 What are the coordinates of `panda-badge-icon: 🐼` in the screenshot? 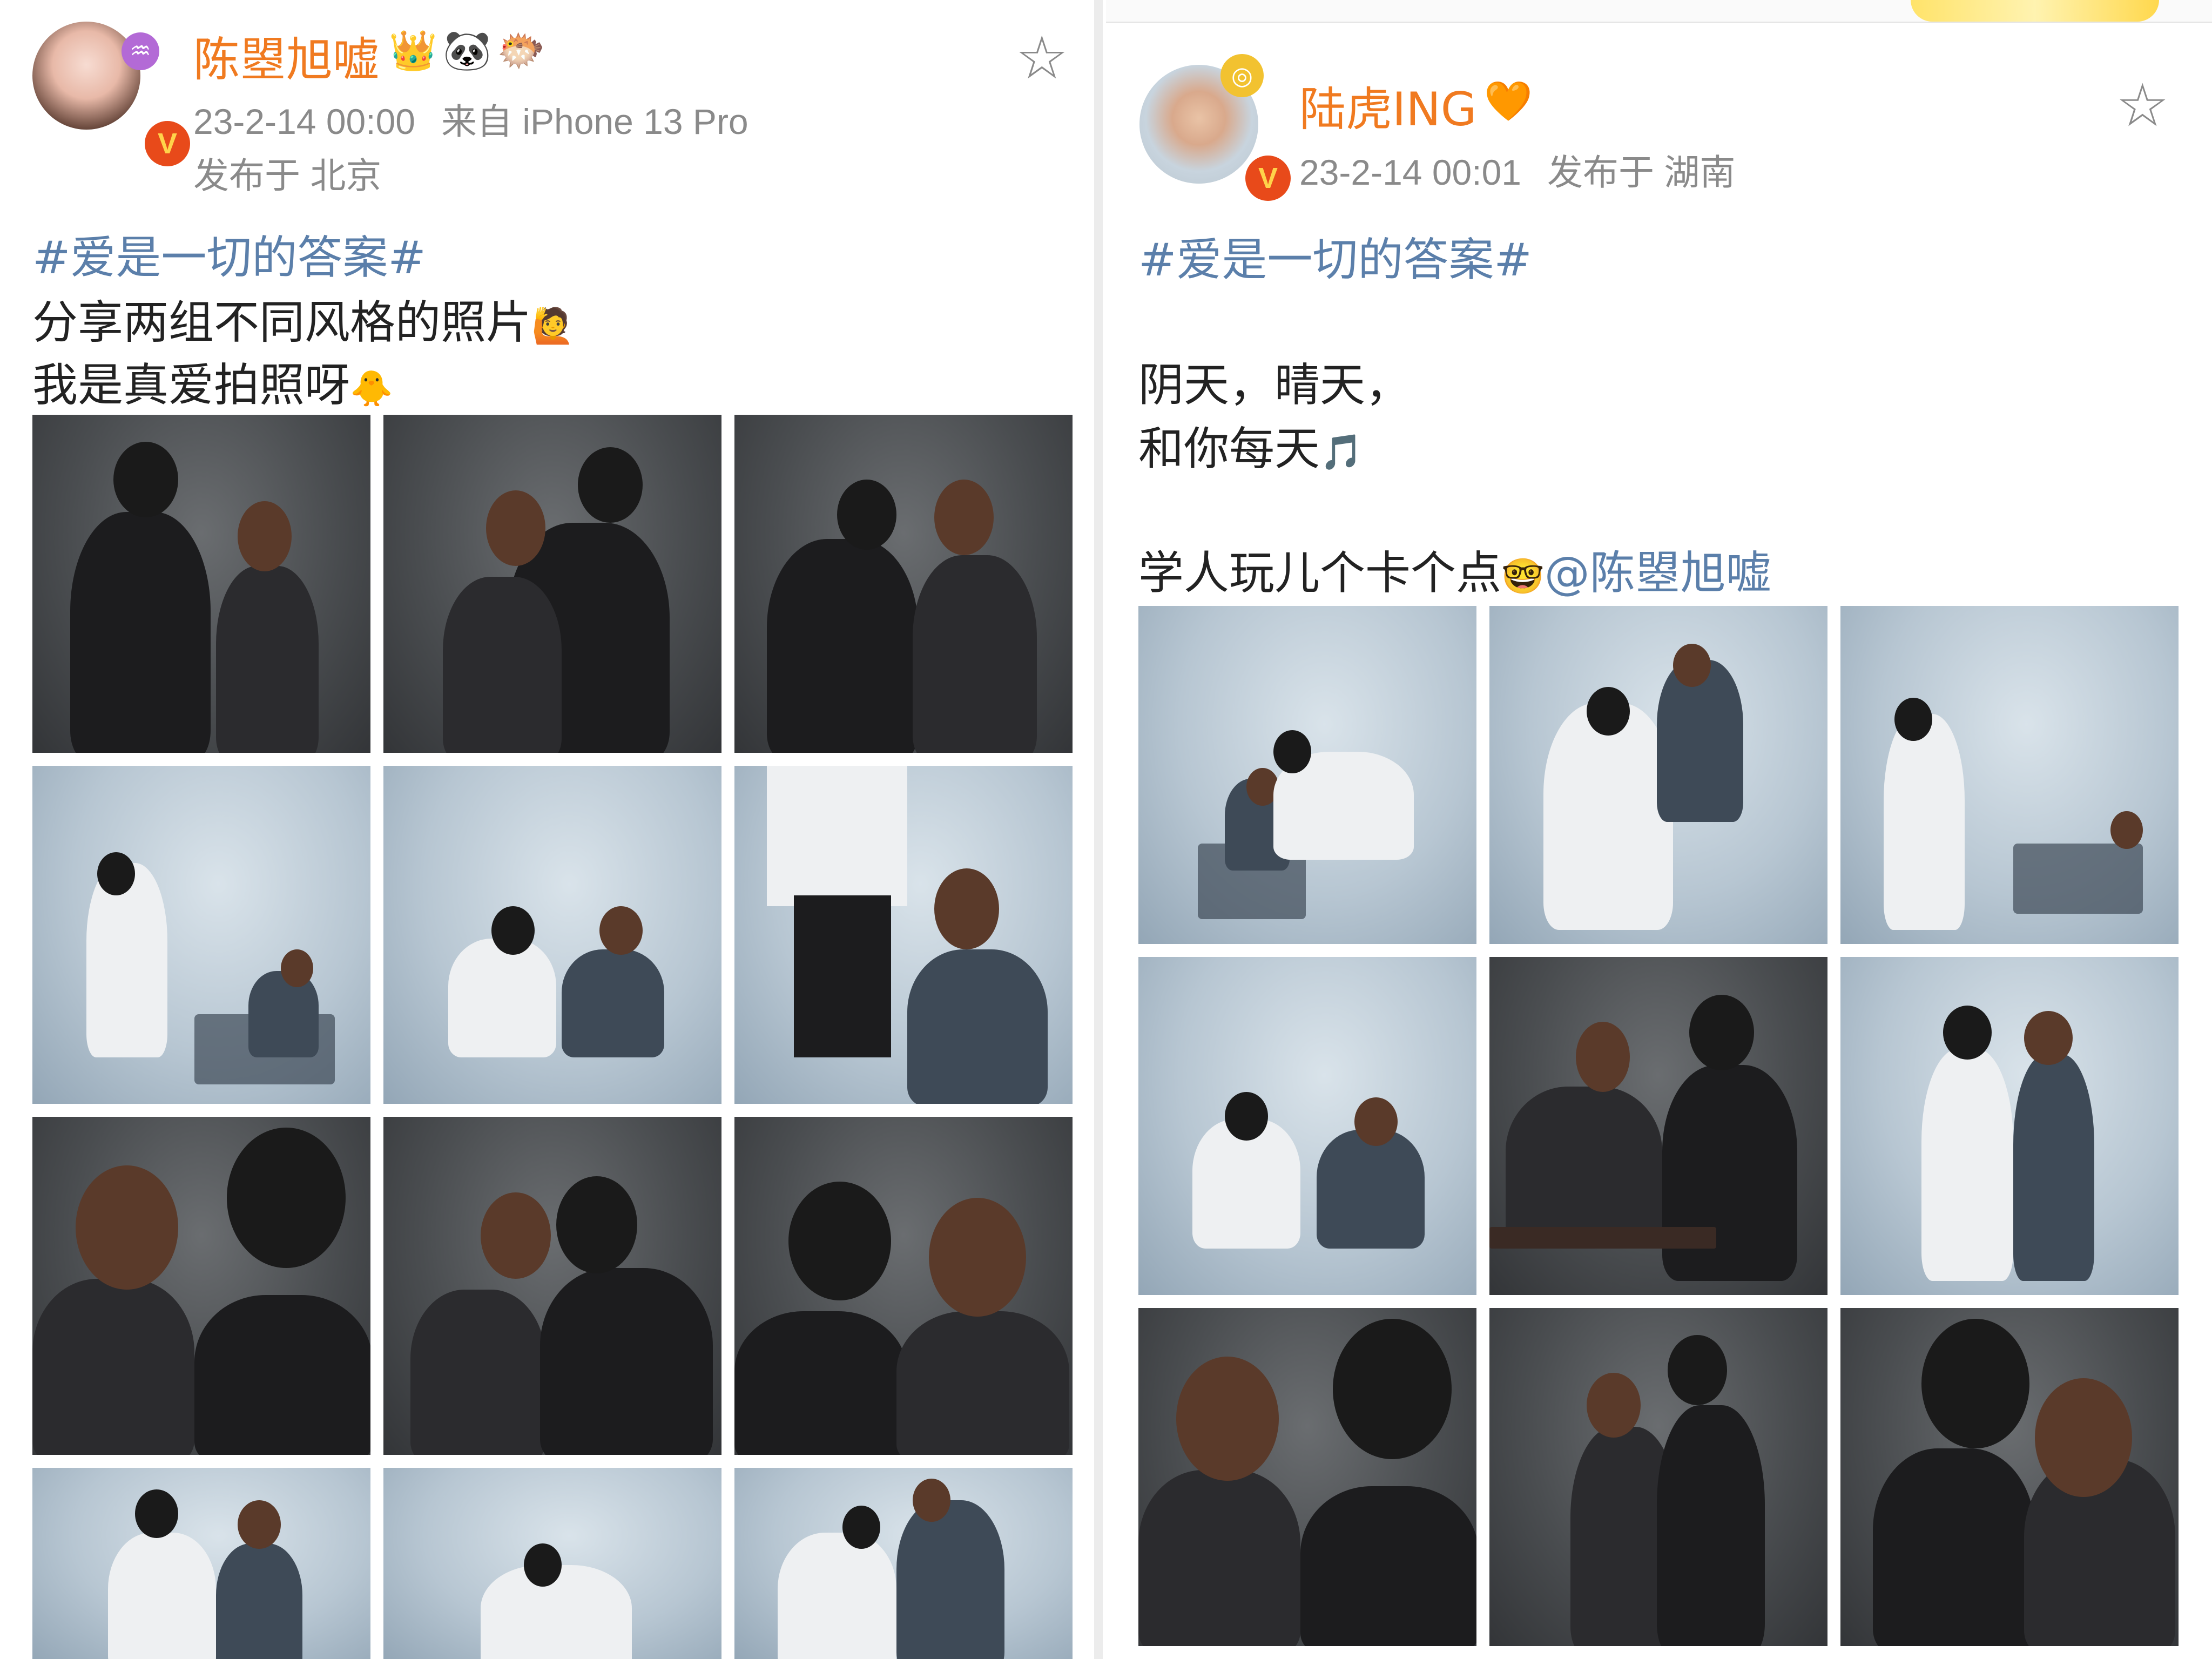 It's located at (467, 50).